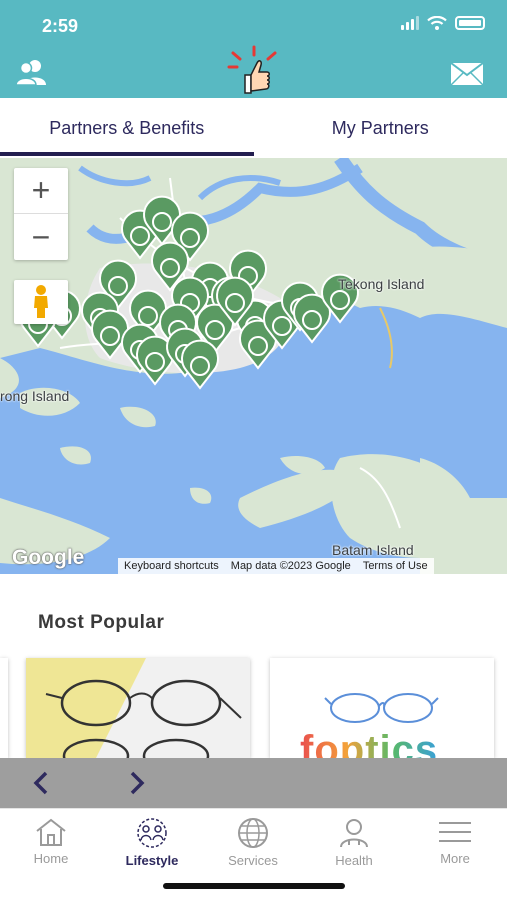 The image size is (507, 900). What do you see at coordinates (48, 557) in the screenshot?
I see `google-logo: Google` at bounding box center [48, 557].